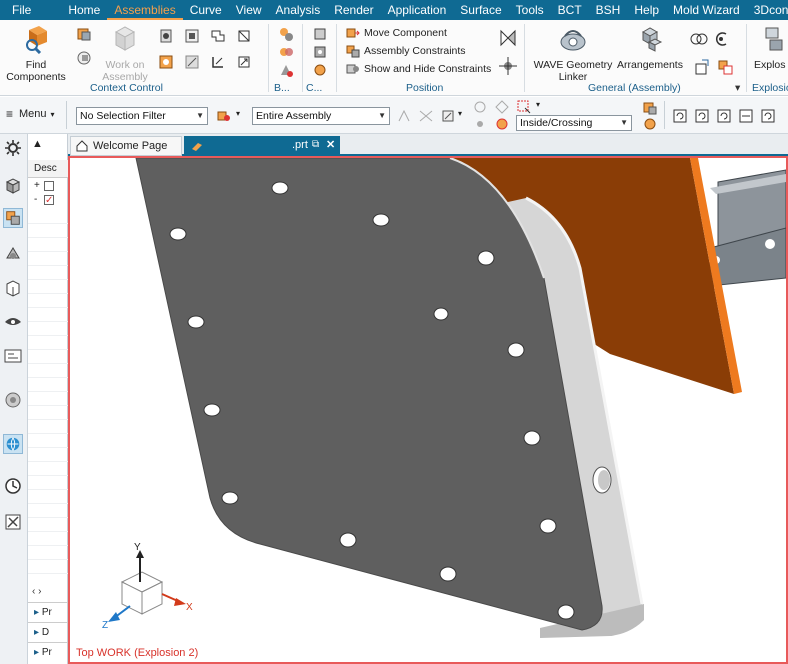  What do you see at coordinates (35, 199) in the screenshot?
I see `tree-collapse-icon: -` at bounding box center [35, 199].